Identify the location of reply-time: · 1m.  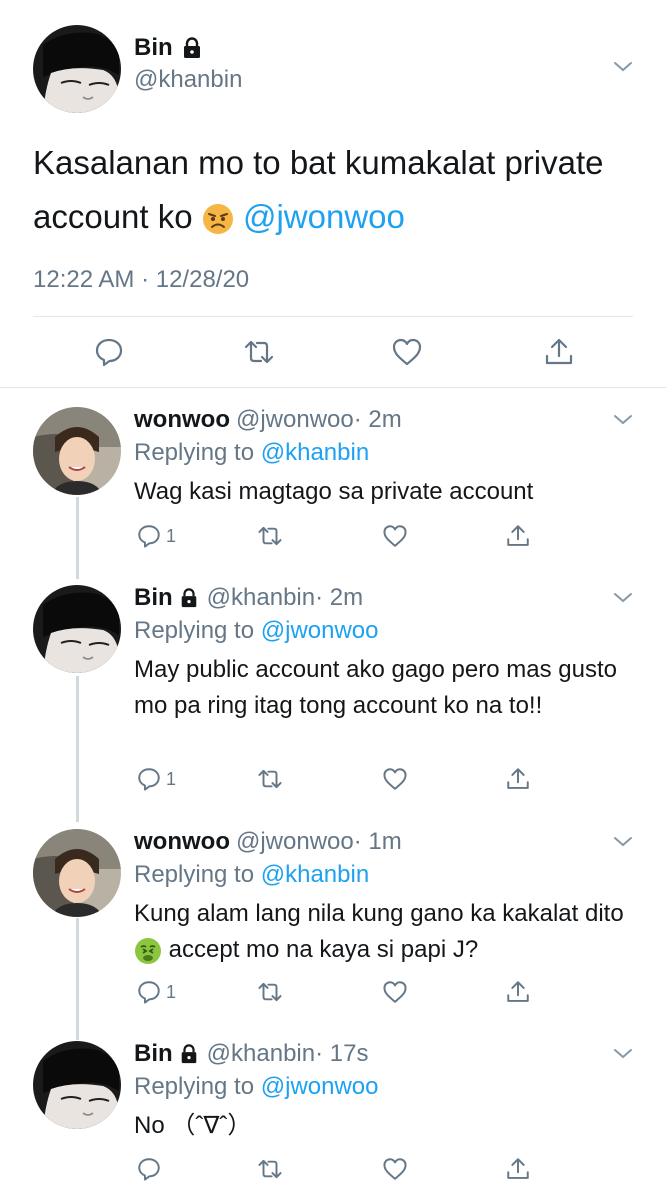
(378, 842).